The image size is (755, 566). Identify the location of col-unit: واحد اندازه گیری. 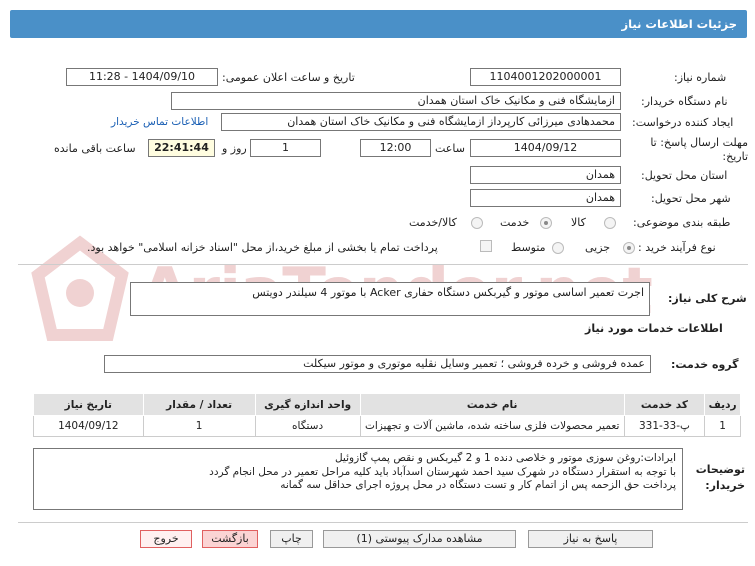
(307, 404).